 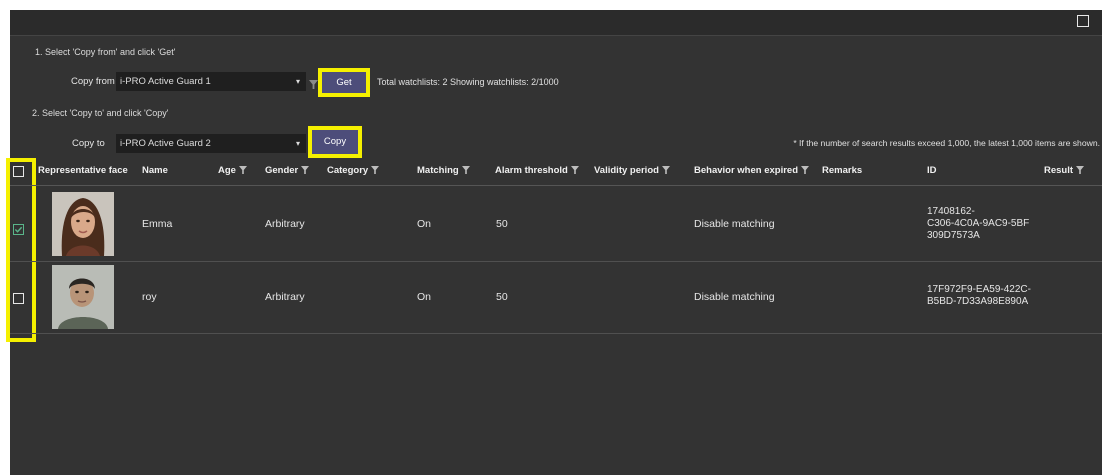 What do you see at coordinates (88, 143) in the screenshot?
I see `copy-to-label: Copy to` at bounding box center [88, 143].